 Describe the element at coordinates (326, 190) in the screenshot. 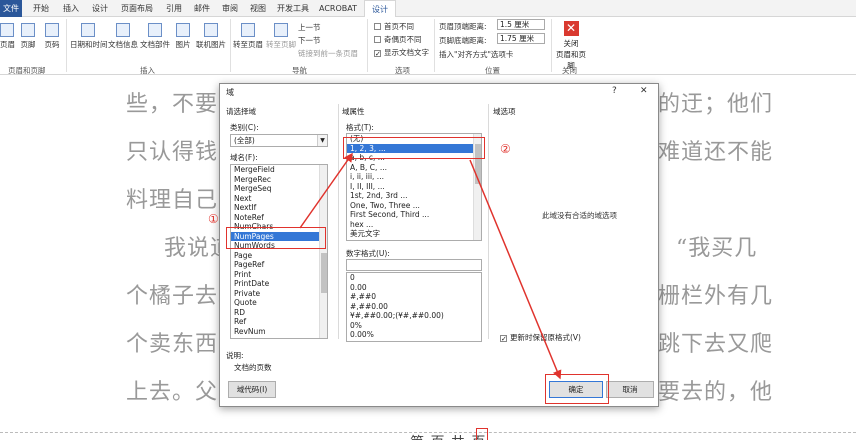

I see `arrow-field-to-format` at that location.